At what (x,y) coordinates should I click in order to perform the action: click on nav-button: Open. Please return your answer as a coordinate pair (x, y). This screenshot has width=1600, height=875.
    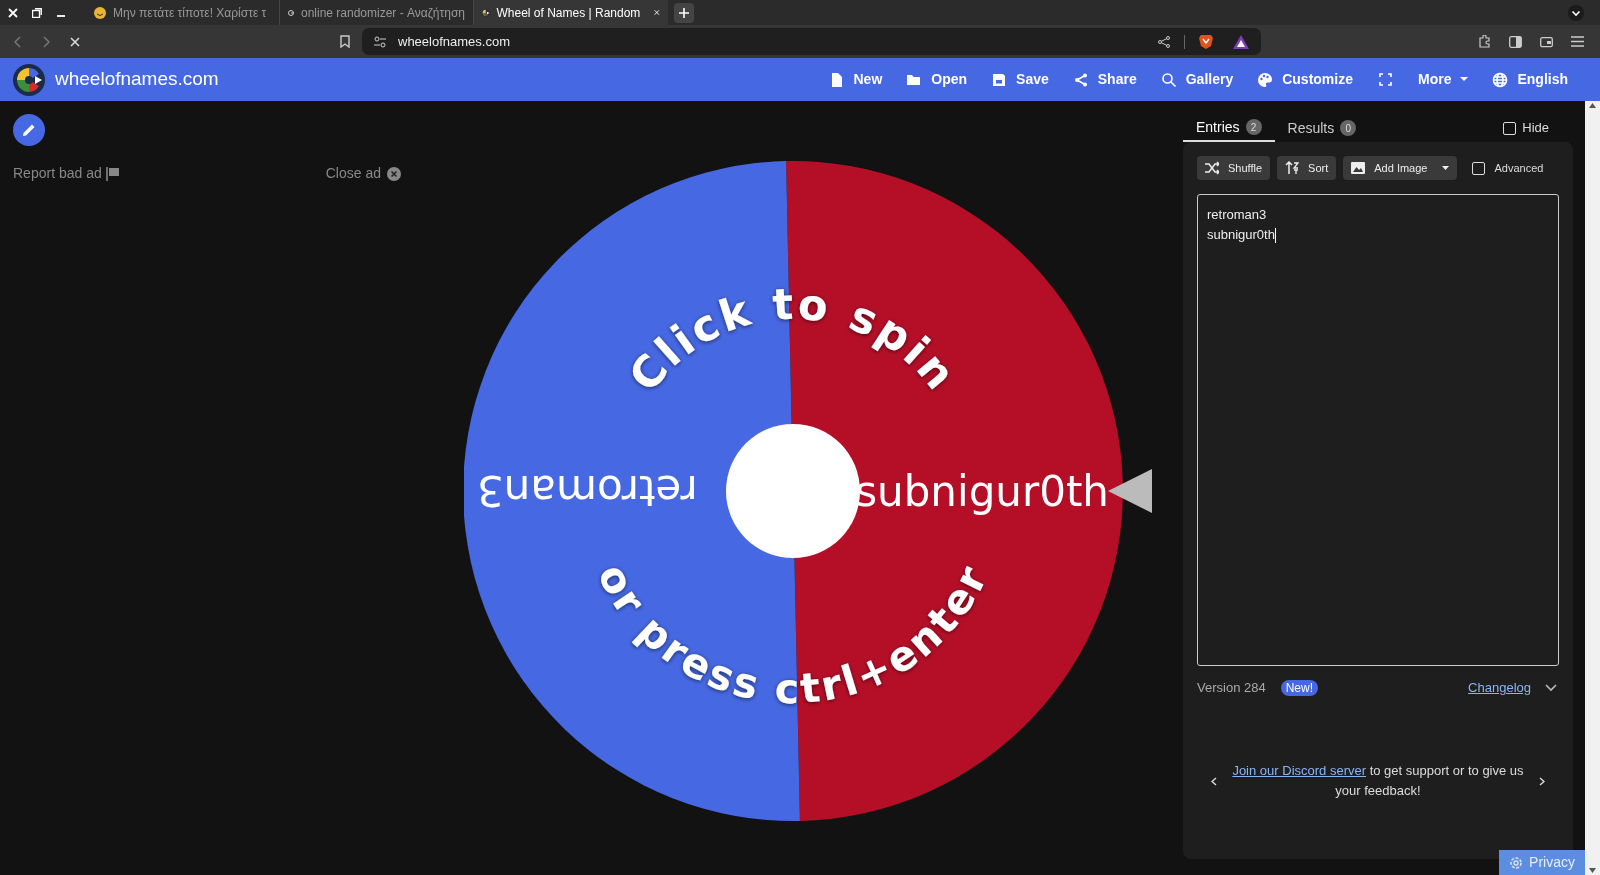
    Looking at the image, I should click on (937, 79).